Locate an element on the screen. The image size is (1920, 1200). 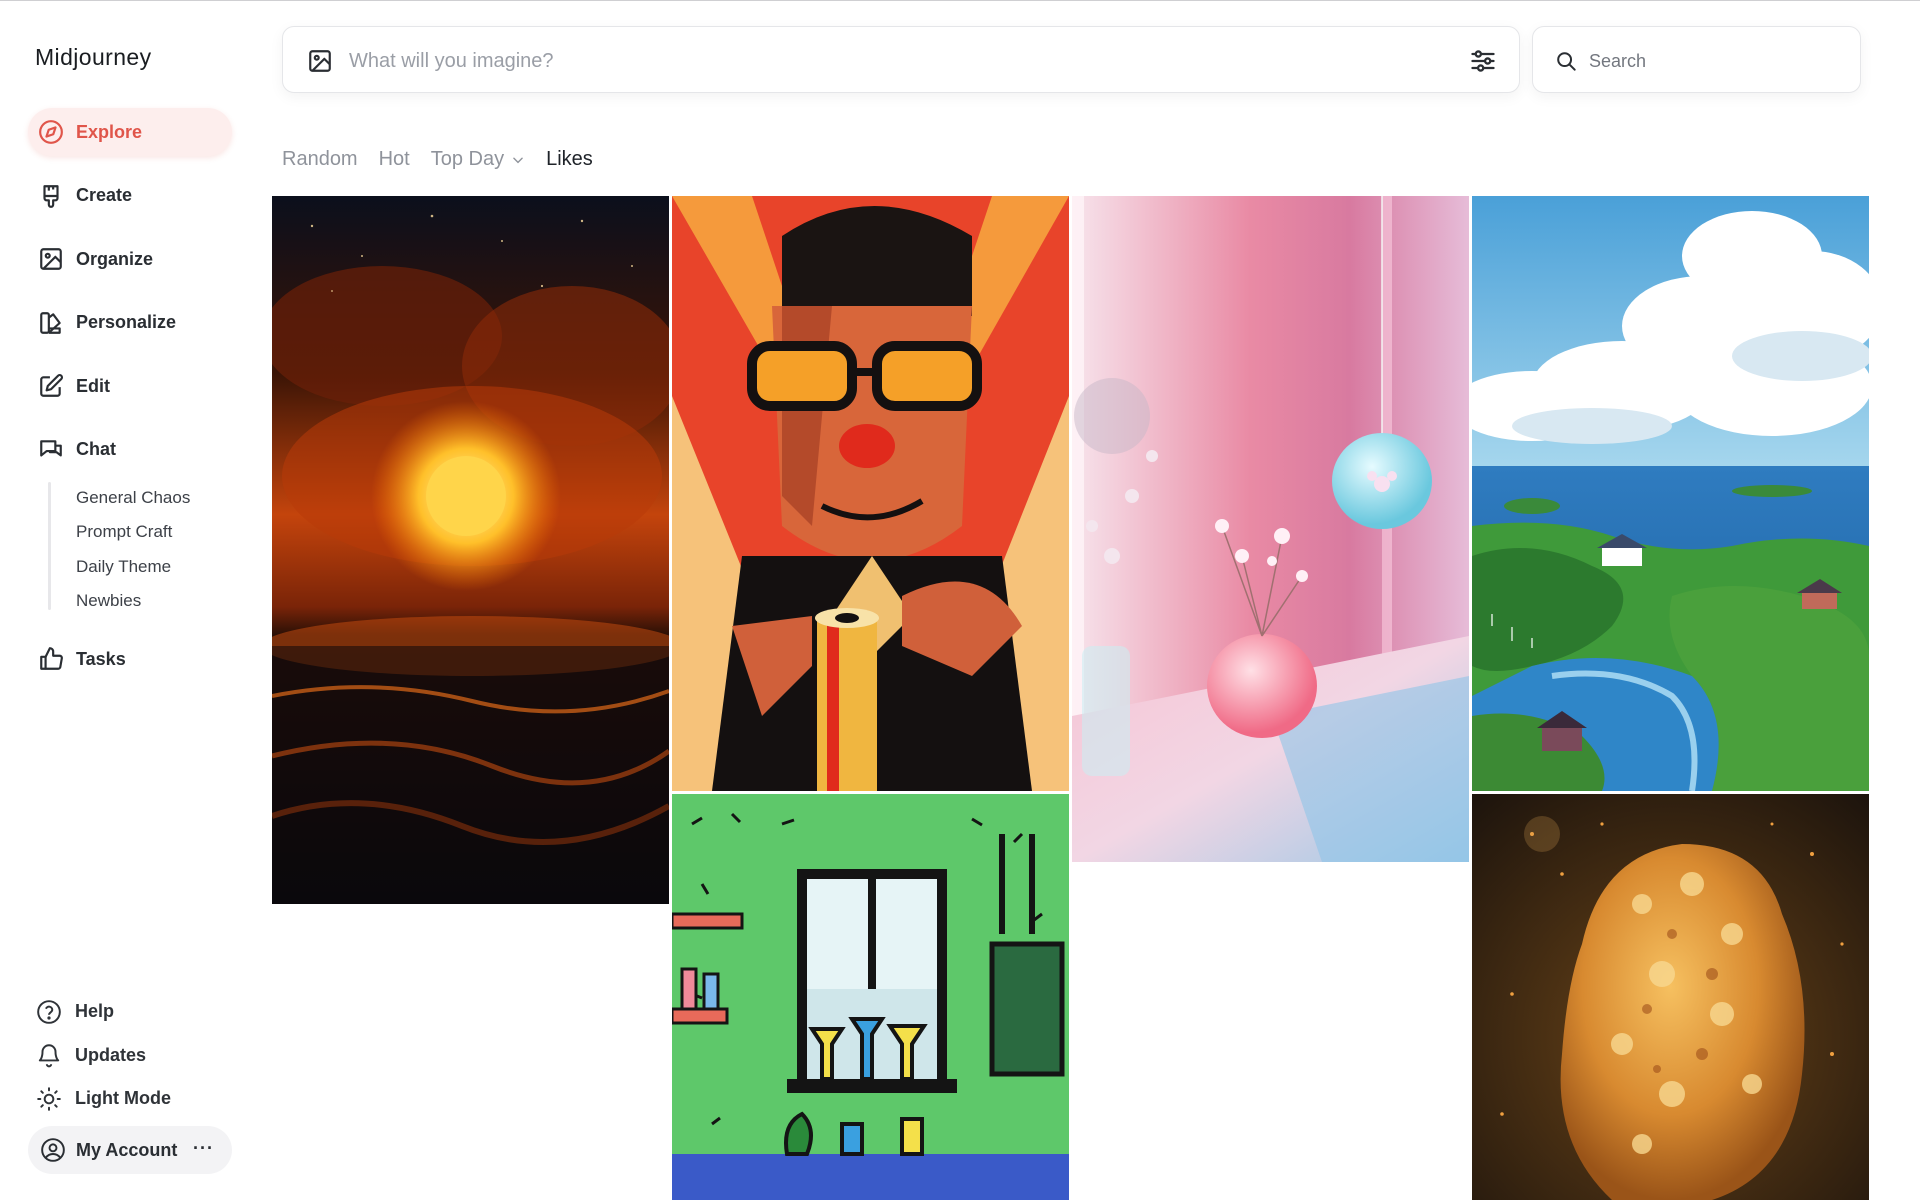
coastal-islands-artwork is located at coordinates (1670, 493).